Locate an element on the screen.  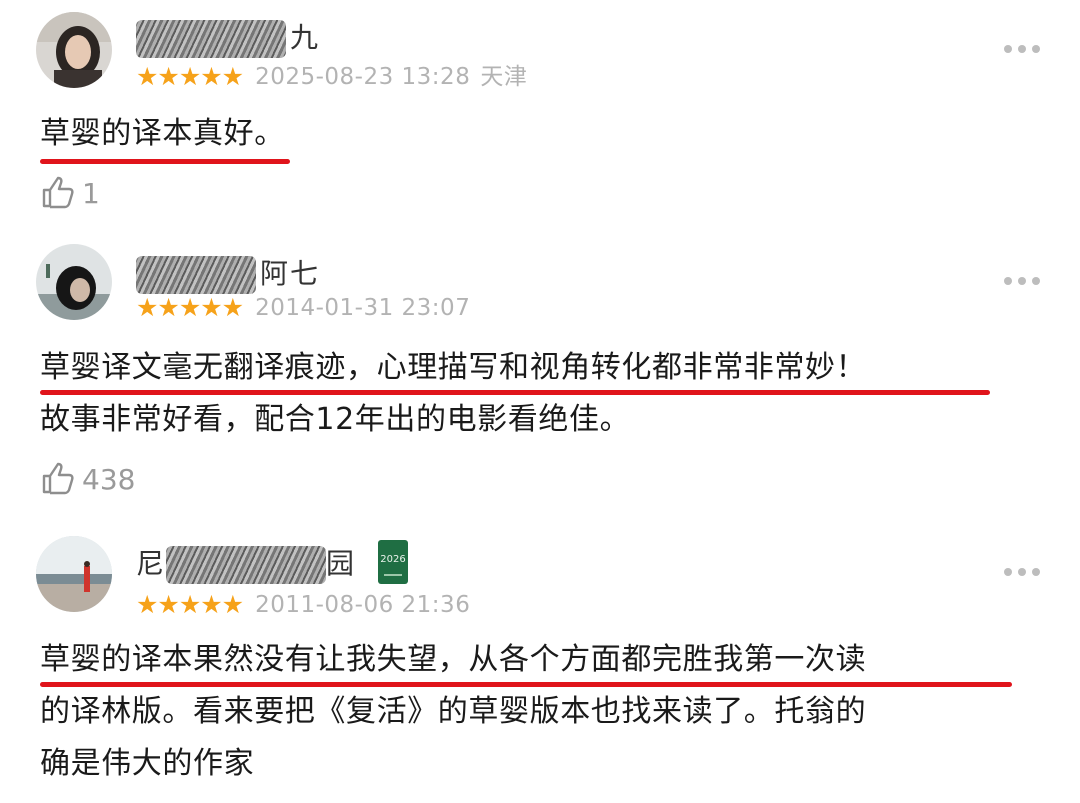
username: 九 is located at coordinates (256, 38).